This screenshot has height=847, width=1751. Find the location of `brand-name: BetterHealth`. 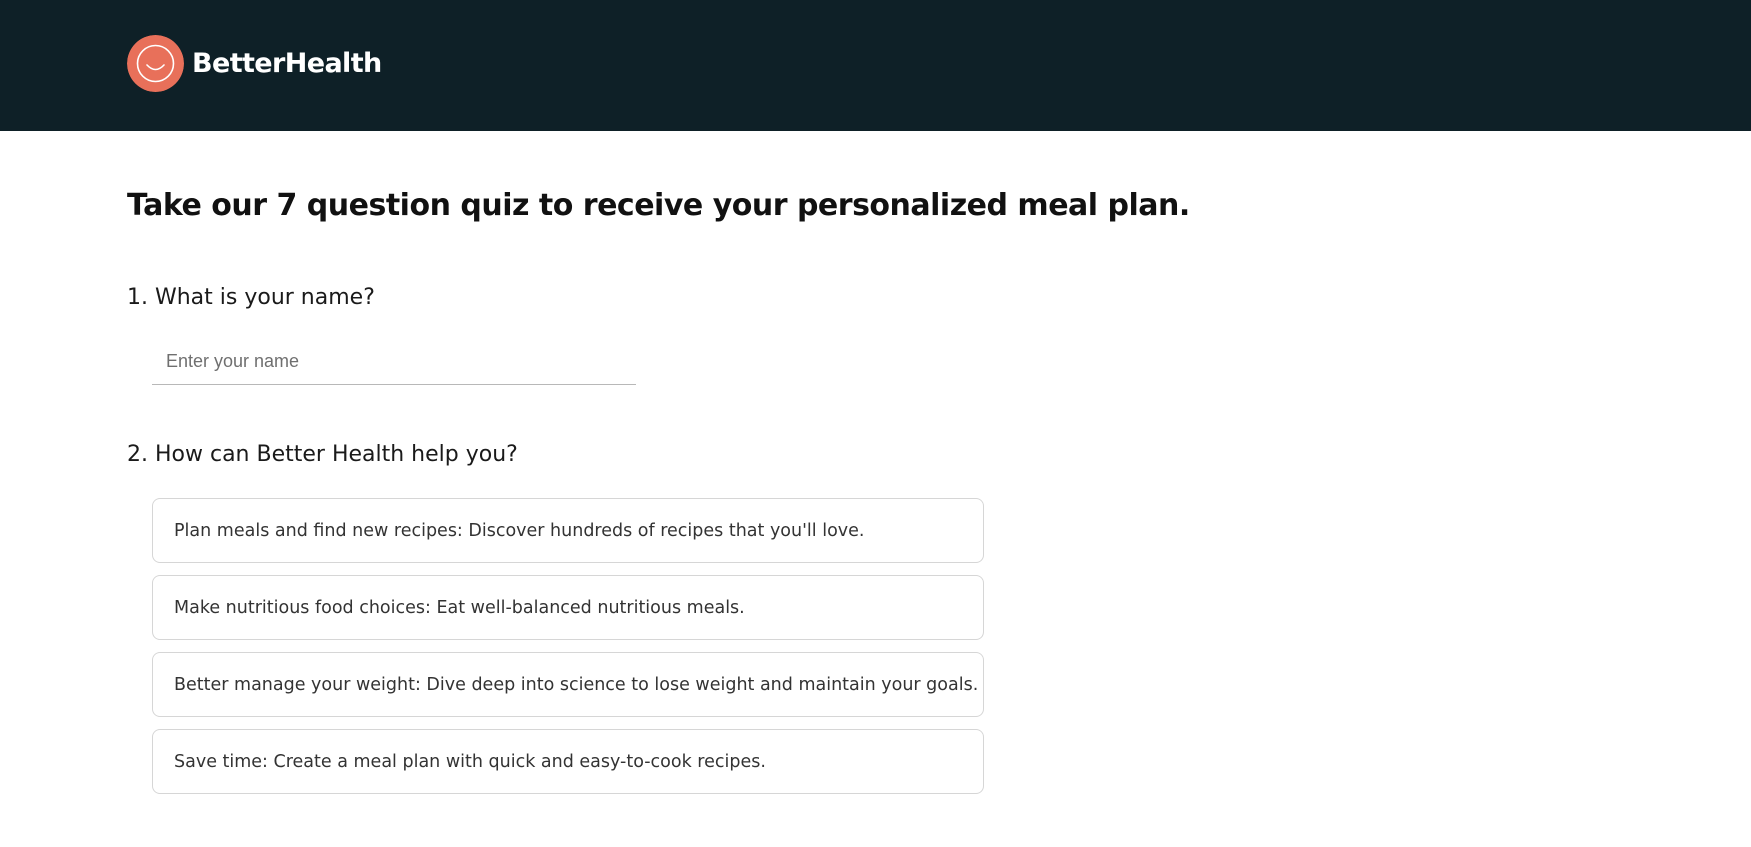

brand-name: BetterHealth is located at coordinates (287, 63).